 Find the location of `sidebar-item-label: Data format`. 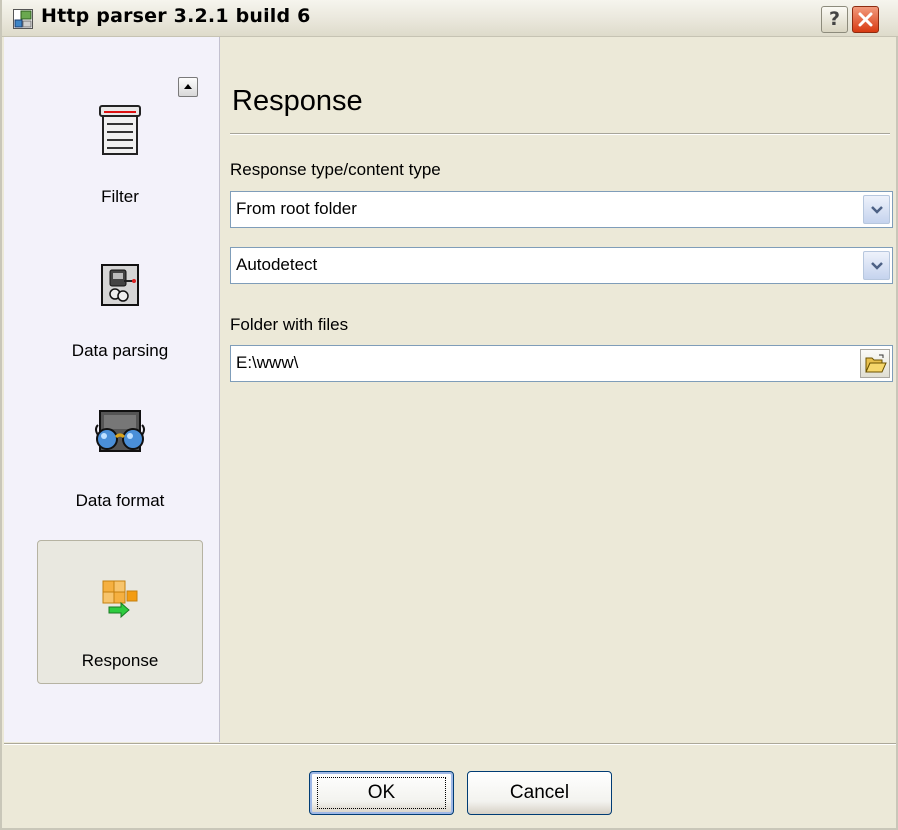

sidebar-item-label: Data format is located at coordinates (120, 500).